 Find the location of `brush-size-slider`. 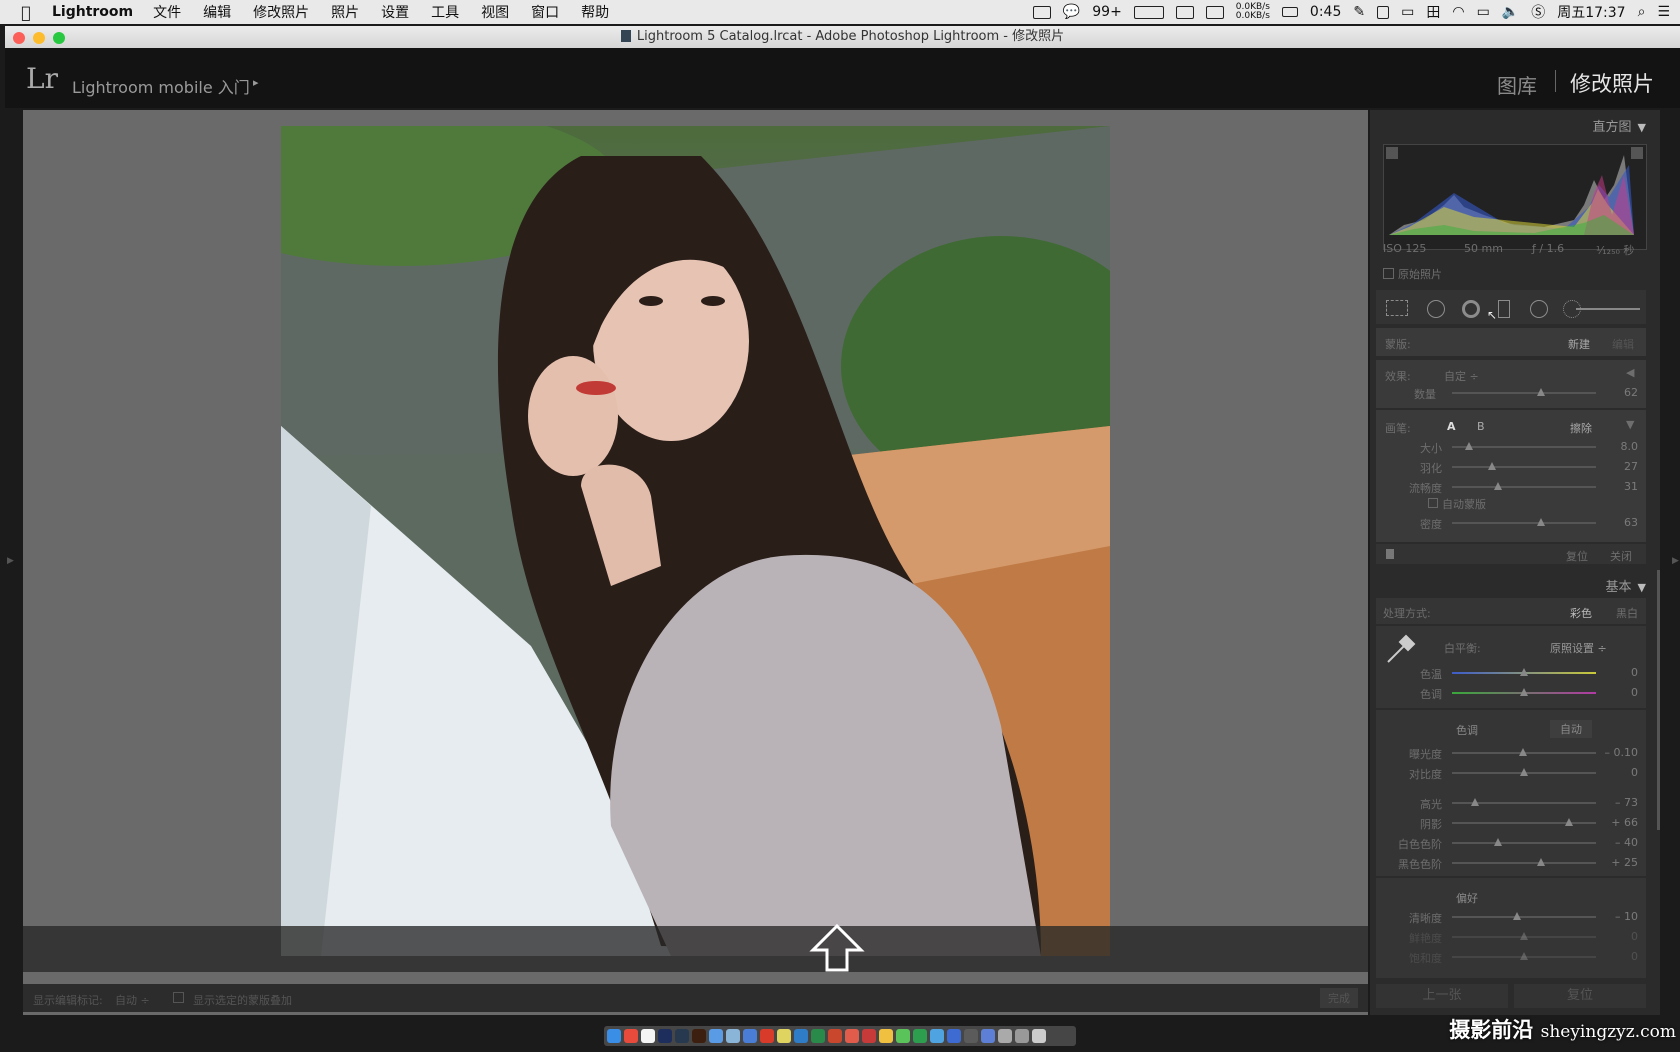

brush-size-slider is located at coordinates (1524, 447).